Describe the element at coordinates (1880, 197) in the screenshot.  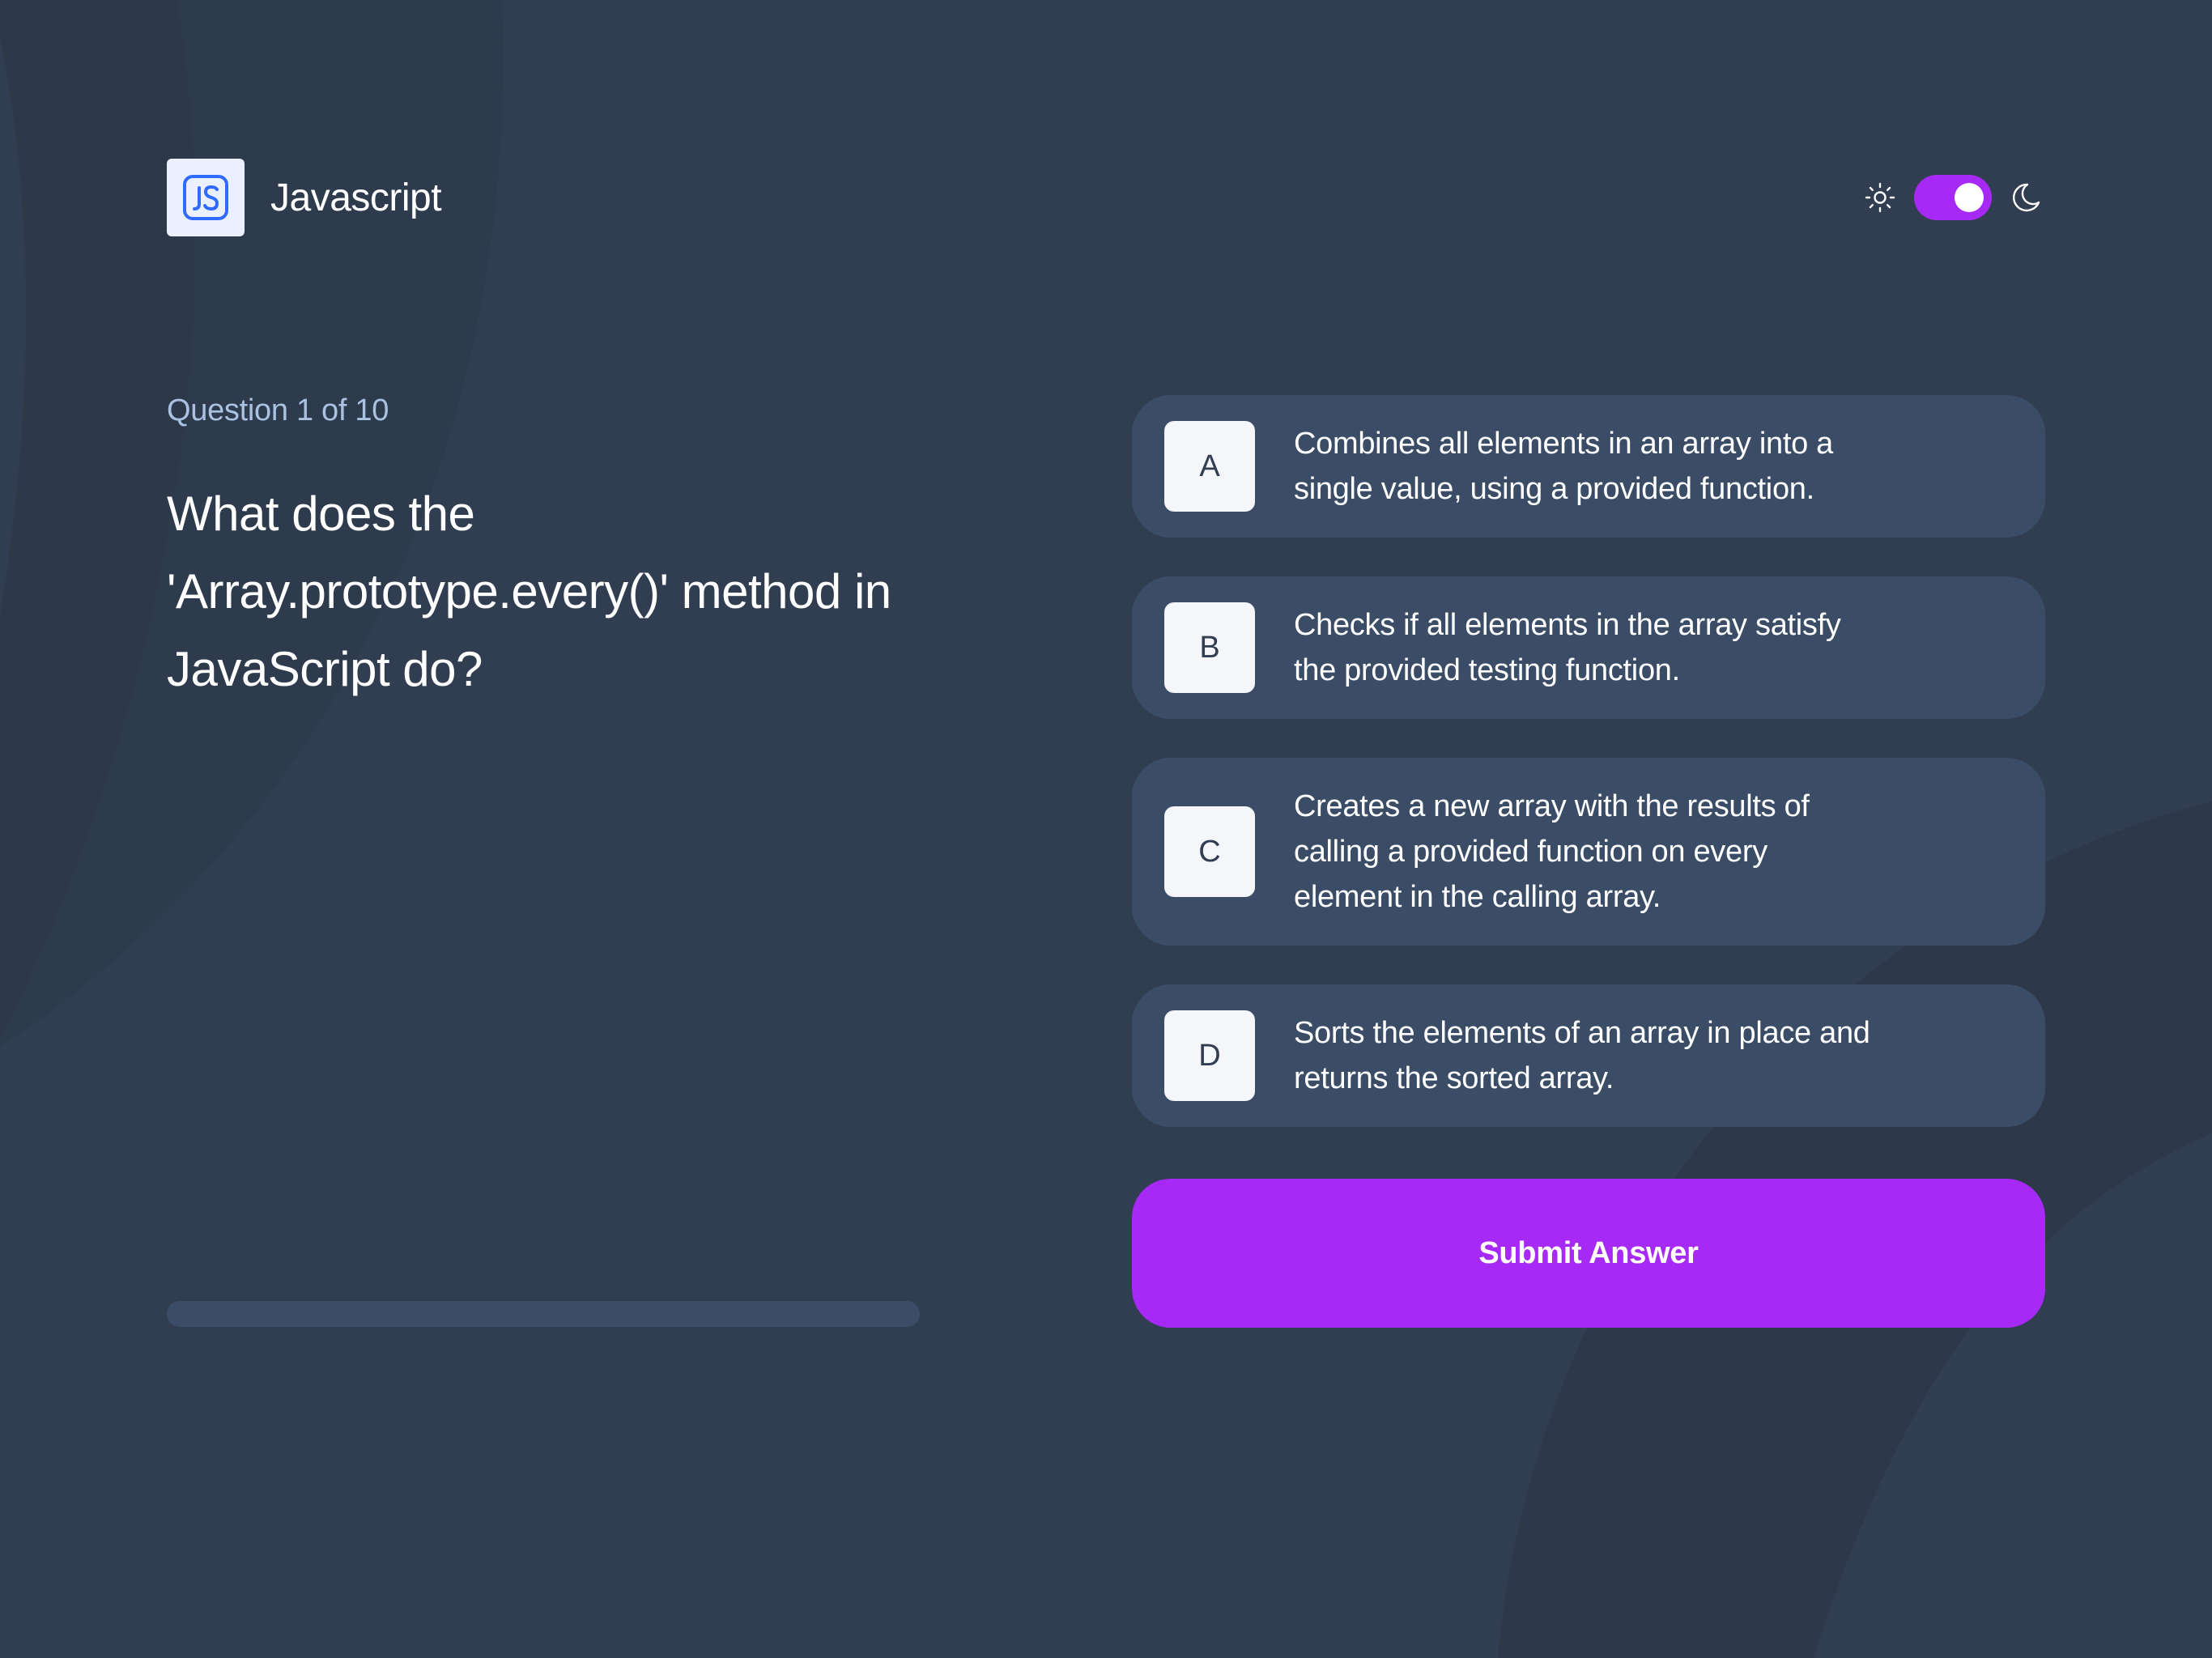
I see `sun-icon` at that location.